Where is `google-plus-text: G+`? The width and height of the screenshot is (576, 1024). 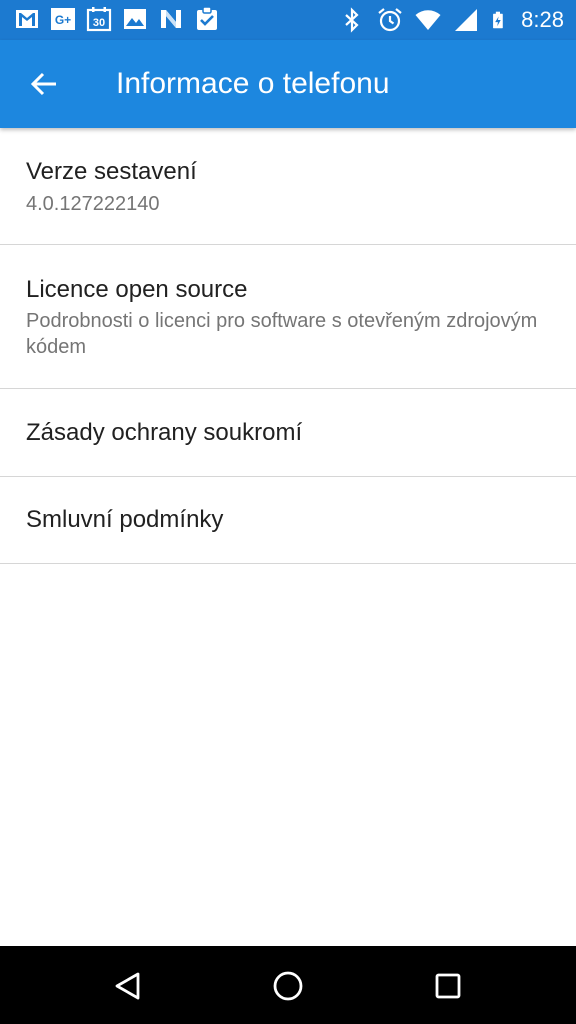 google-plus-text: G+ is located at coordinates (63, 20).